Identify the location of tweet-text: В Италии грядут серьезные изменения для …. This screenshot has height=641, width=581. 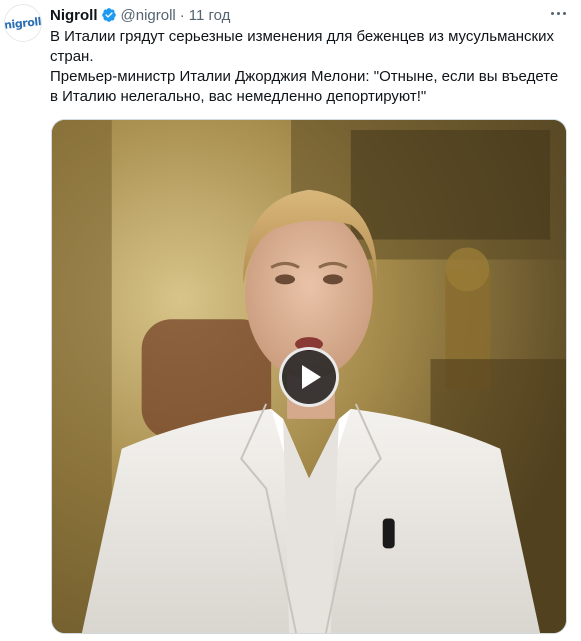
(310, 67).